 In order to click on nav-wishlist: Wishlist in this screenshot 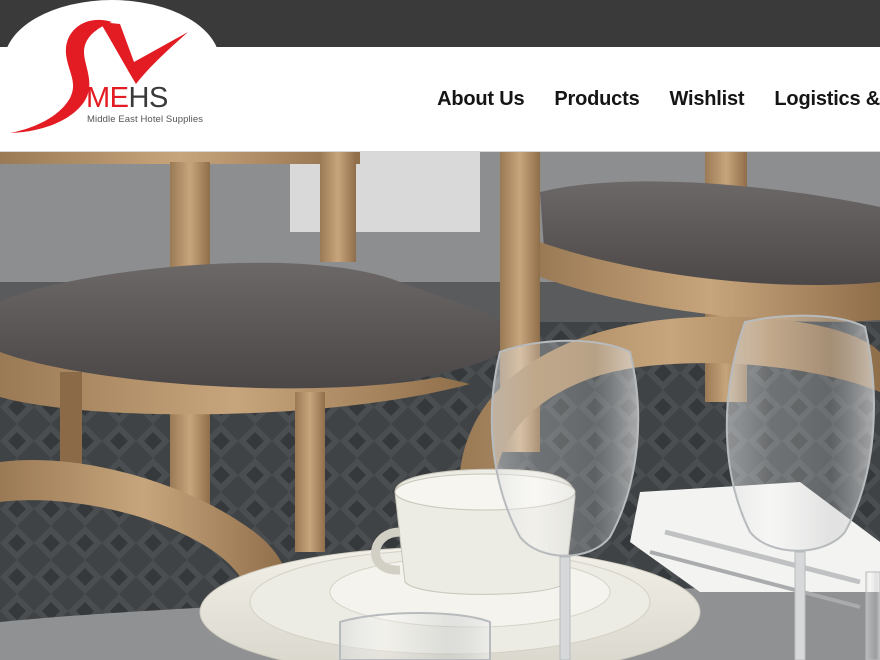, I will do `click(707, 99)`.